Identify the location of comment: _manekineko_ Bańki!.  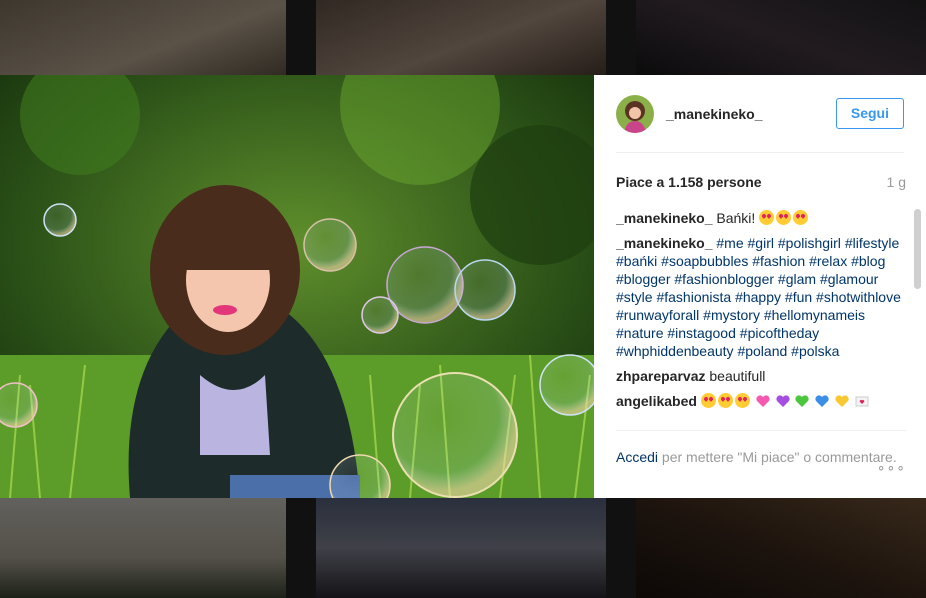
(759, 218).